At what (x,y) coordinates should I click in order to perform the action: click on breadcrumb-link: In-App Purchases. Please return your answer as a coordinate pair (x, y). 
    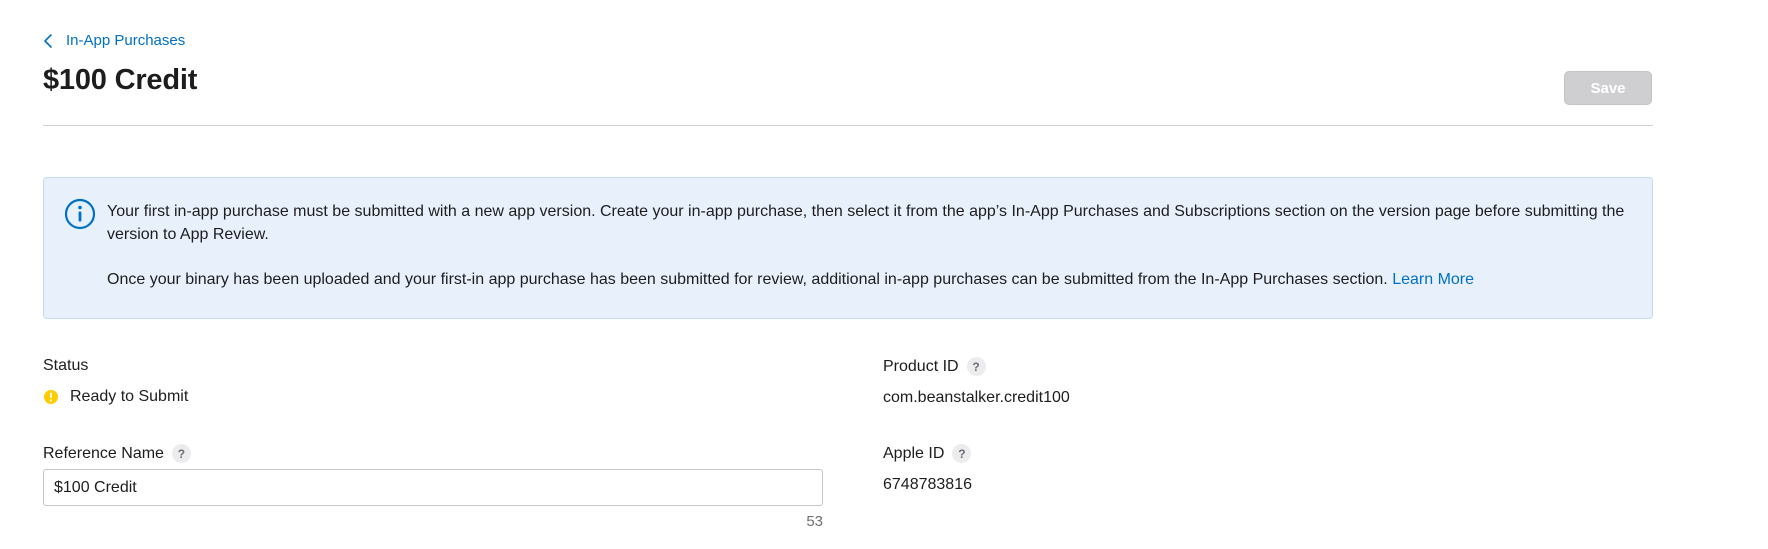
    Looking at the image, I should click on (125, 40).